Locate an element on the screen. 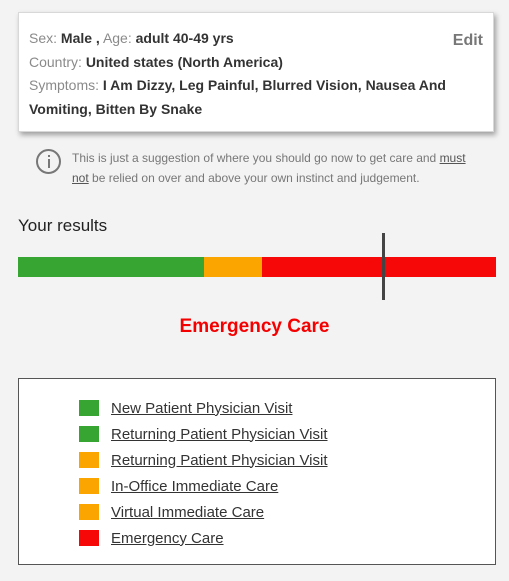 The image size is (509, 581). sex-age-line: Sex: Male , Age: adult 40-49 yrs is located at coordinates (255, 39).